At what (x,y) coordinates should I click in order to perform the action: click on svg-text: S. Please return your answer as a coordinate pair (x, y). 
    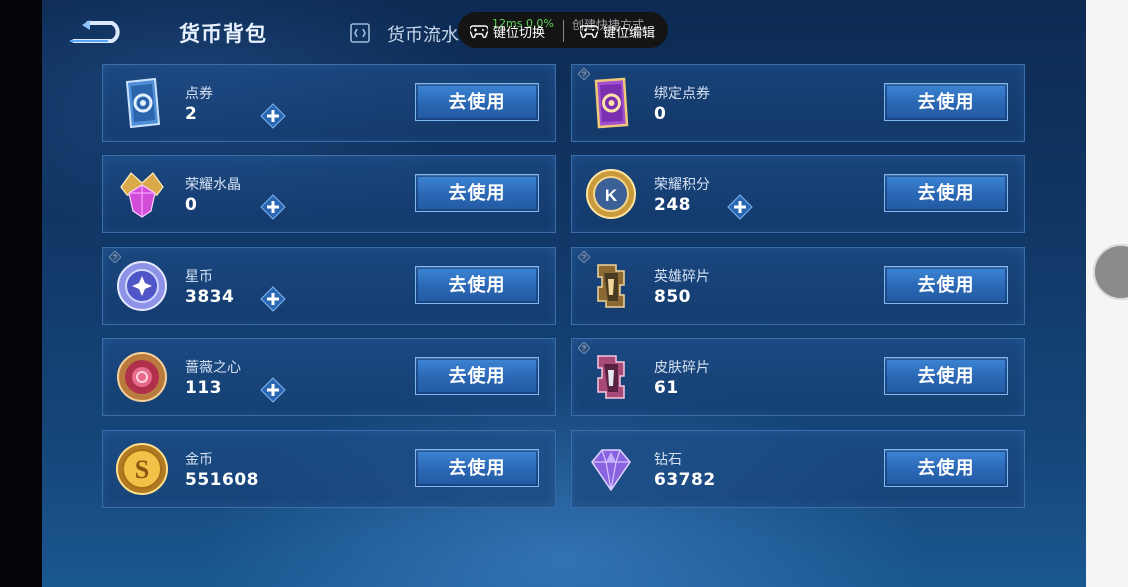
    Looking at the image, I should click on (142, 469).